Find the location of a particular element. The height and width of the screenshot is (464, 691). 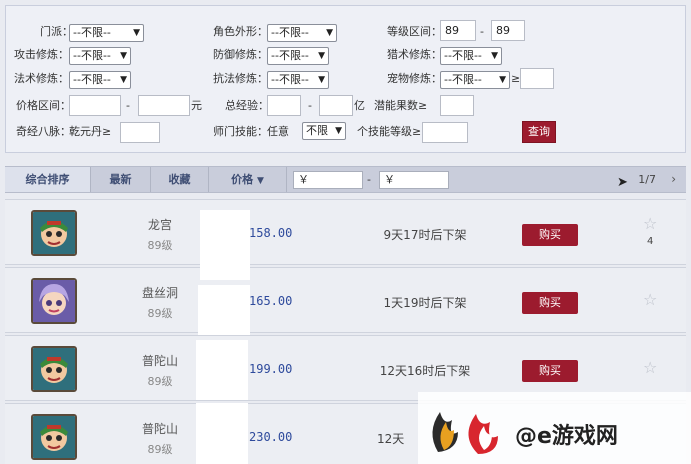

defense-cultivation-select: --不限-- ▼ is located at coordinates (298, 56).